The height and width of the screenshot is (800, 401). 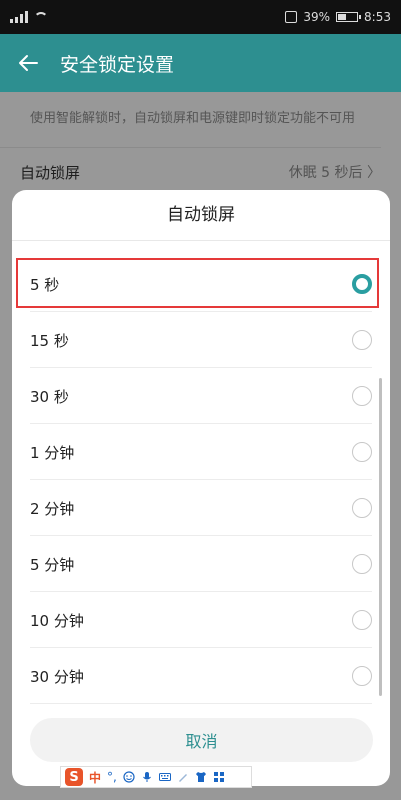 What do you see at coordinates (45, 284) in the screenshot?
I see `option-label: 5 秒` at bounding box center [45, 284].